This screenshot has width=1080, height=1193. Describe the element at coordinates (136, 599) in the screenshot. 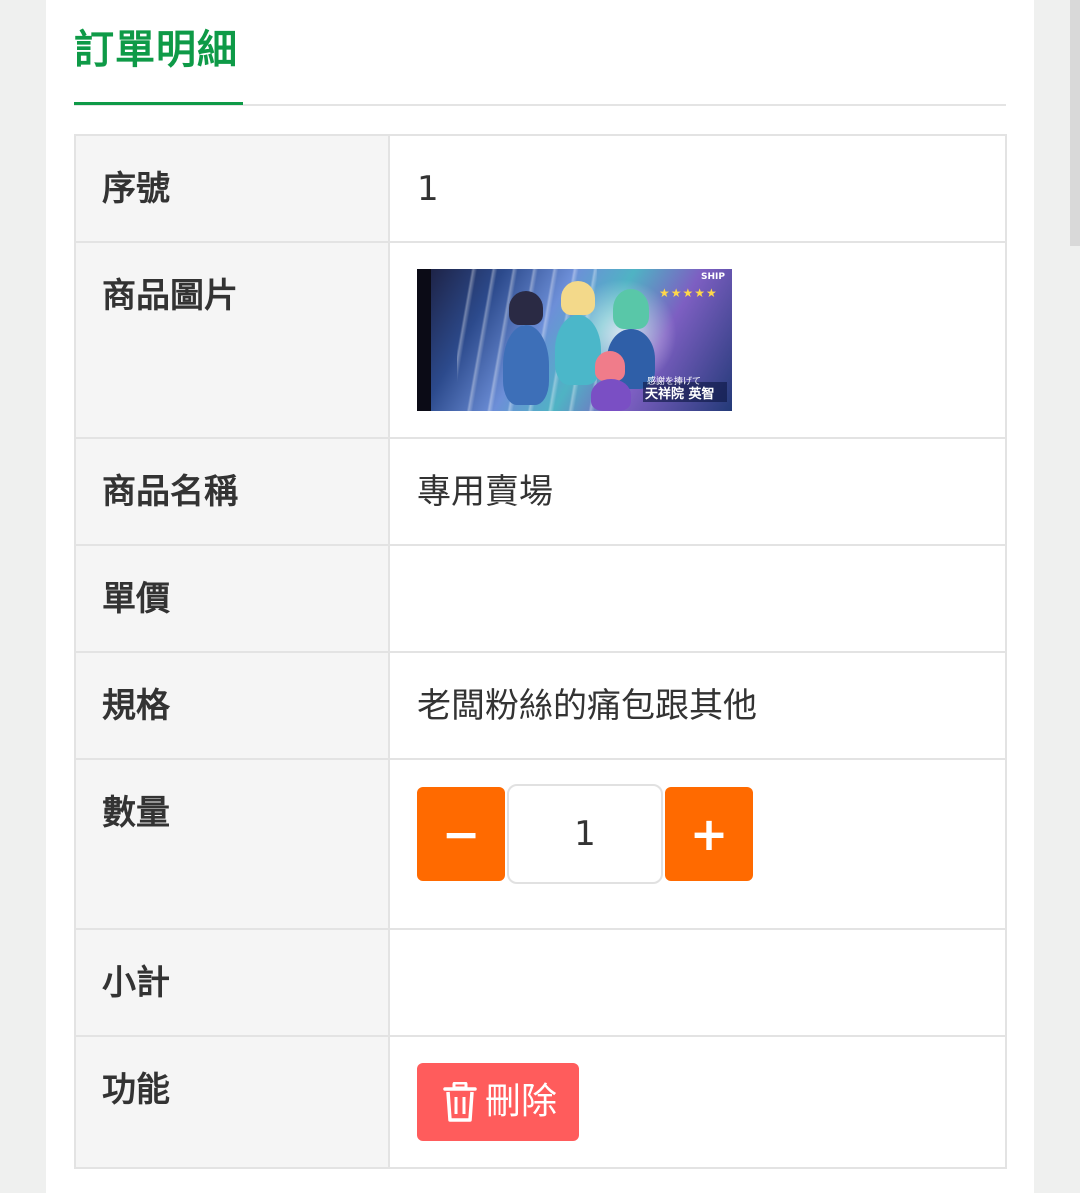

I see `unit-price-label: 單價` at that location.